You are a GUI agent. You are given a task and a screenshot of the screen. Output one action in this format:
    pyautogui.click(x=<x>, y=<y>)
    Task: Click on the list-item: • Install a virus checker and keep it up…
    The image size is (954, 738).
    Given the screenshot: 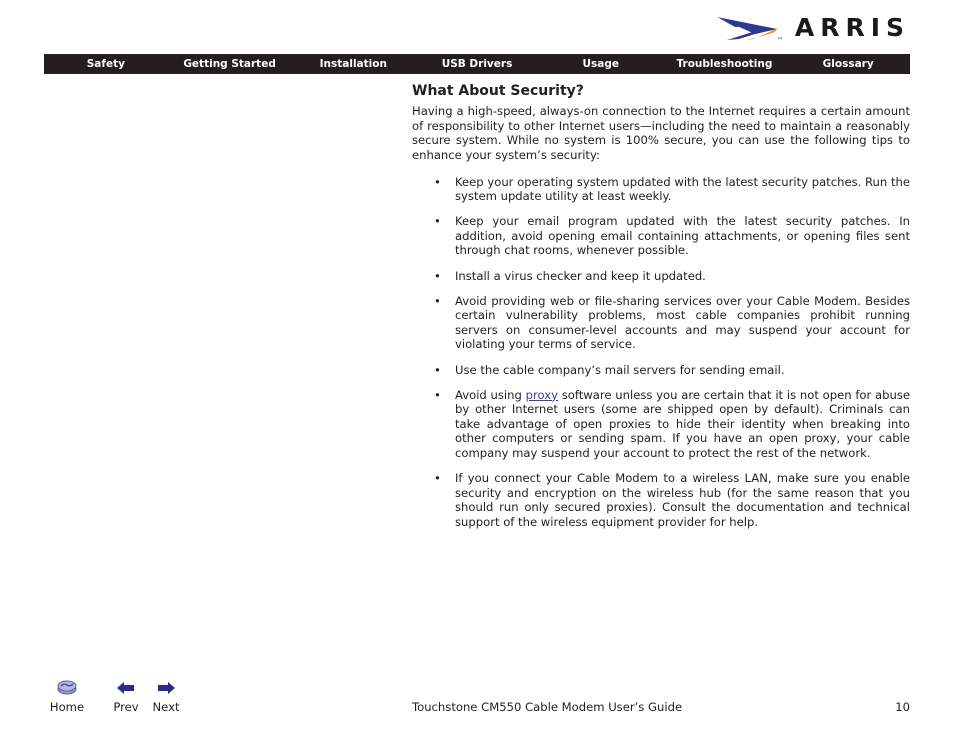 What is the action you would take?
    pyautogui.click(x=661, y=276)
    